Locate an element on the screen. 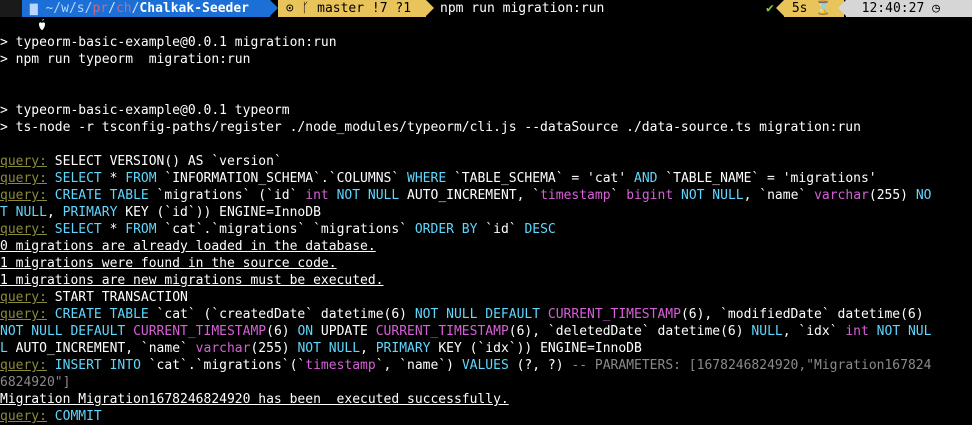  working-directory: ▆ ~/w/s/pr/ch/Chalkak-Seeder is located at coordinates (146, 8).